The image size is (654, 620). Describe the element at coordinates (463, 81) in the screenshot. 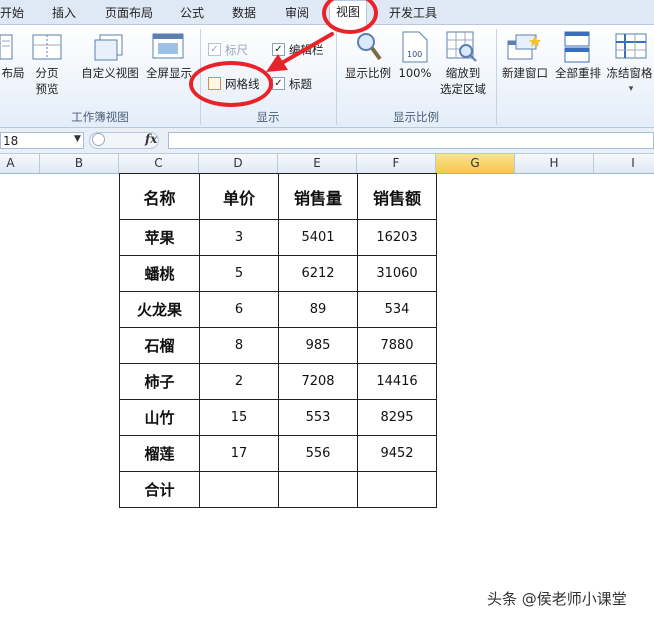

I see `zoom-to-selection-button: 缩放到 选定区域` at that location.